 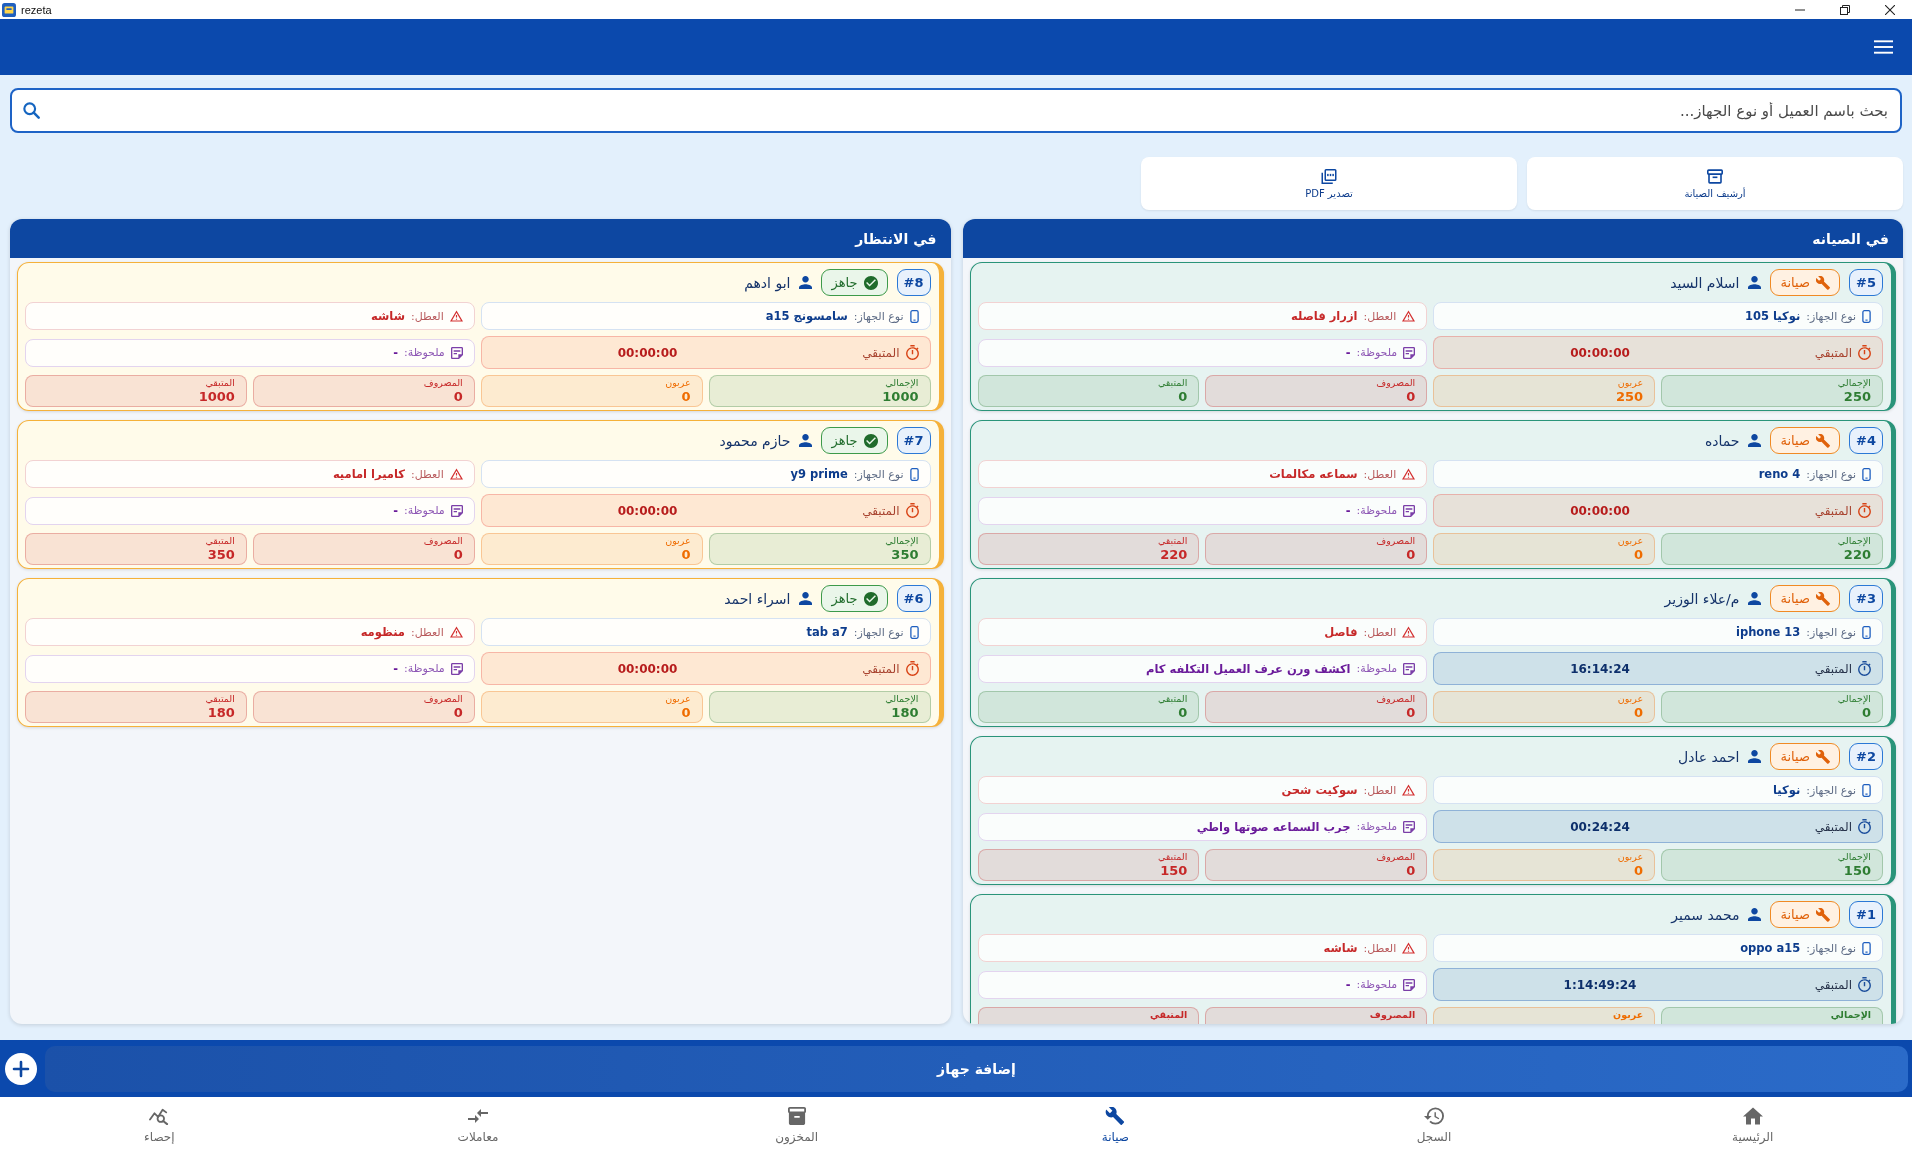 I want to click on nav-tab: الرئيسية, so click(x=1752, y=1125).